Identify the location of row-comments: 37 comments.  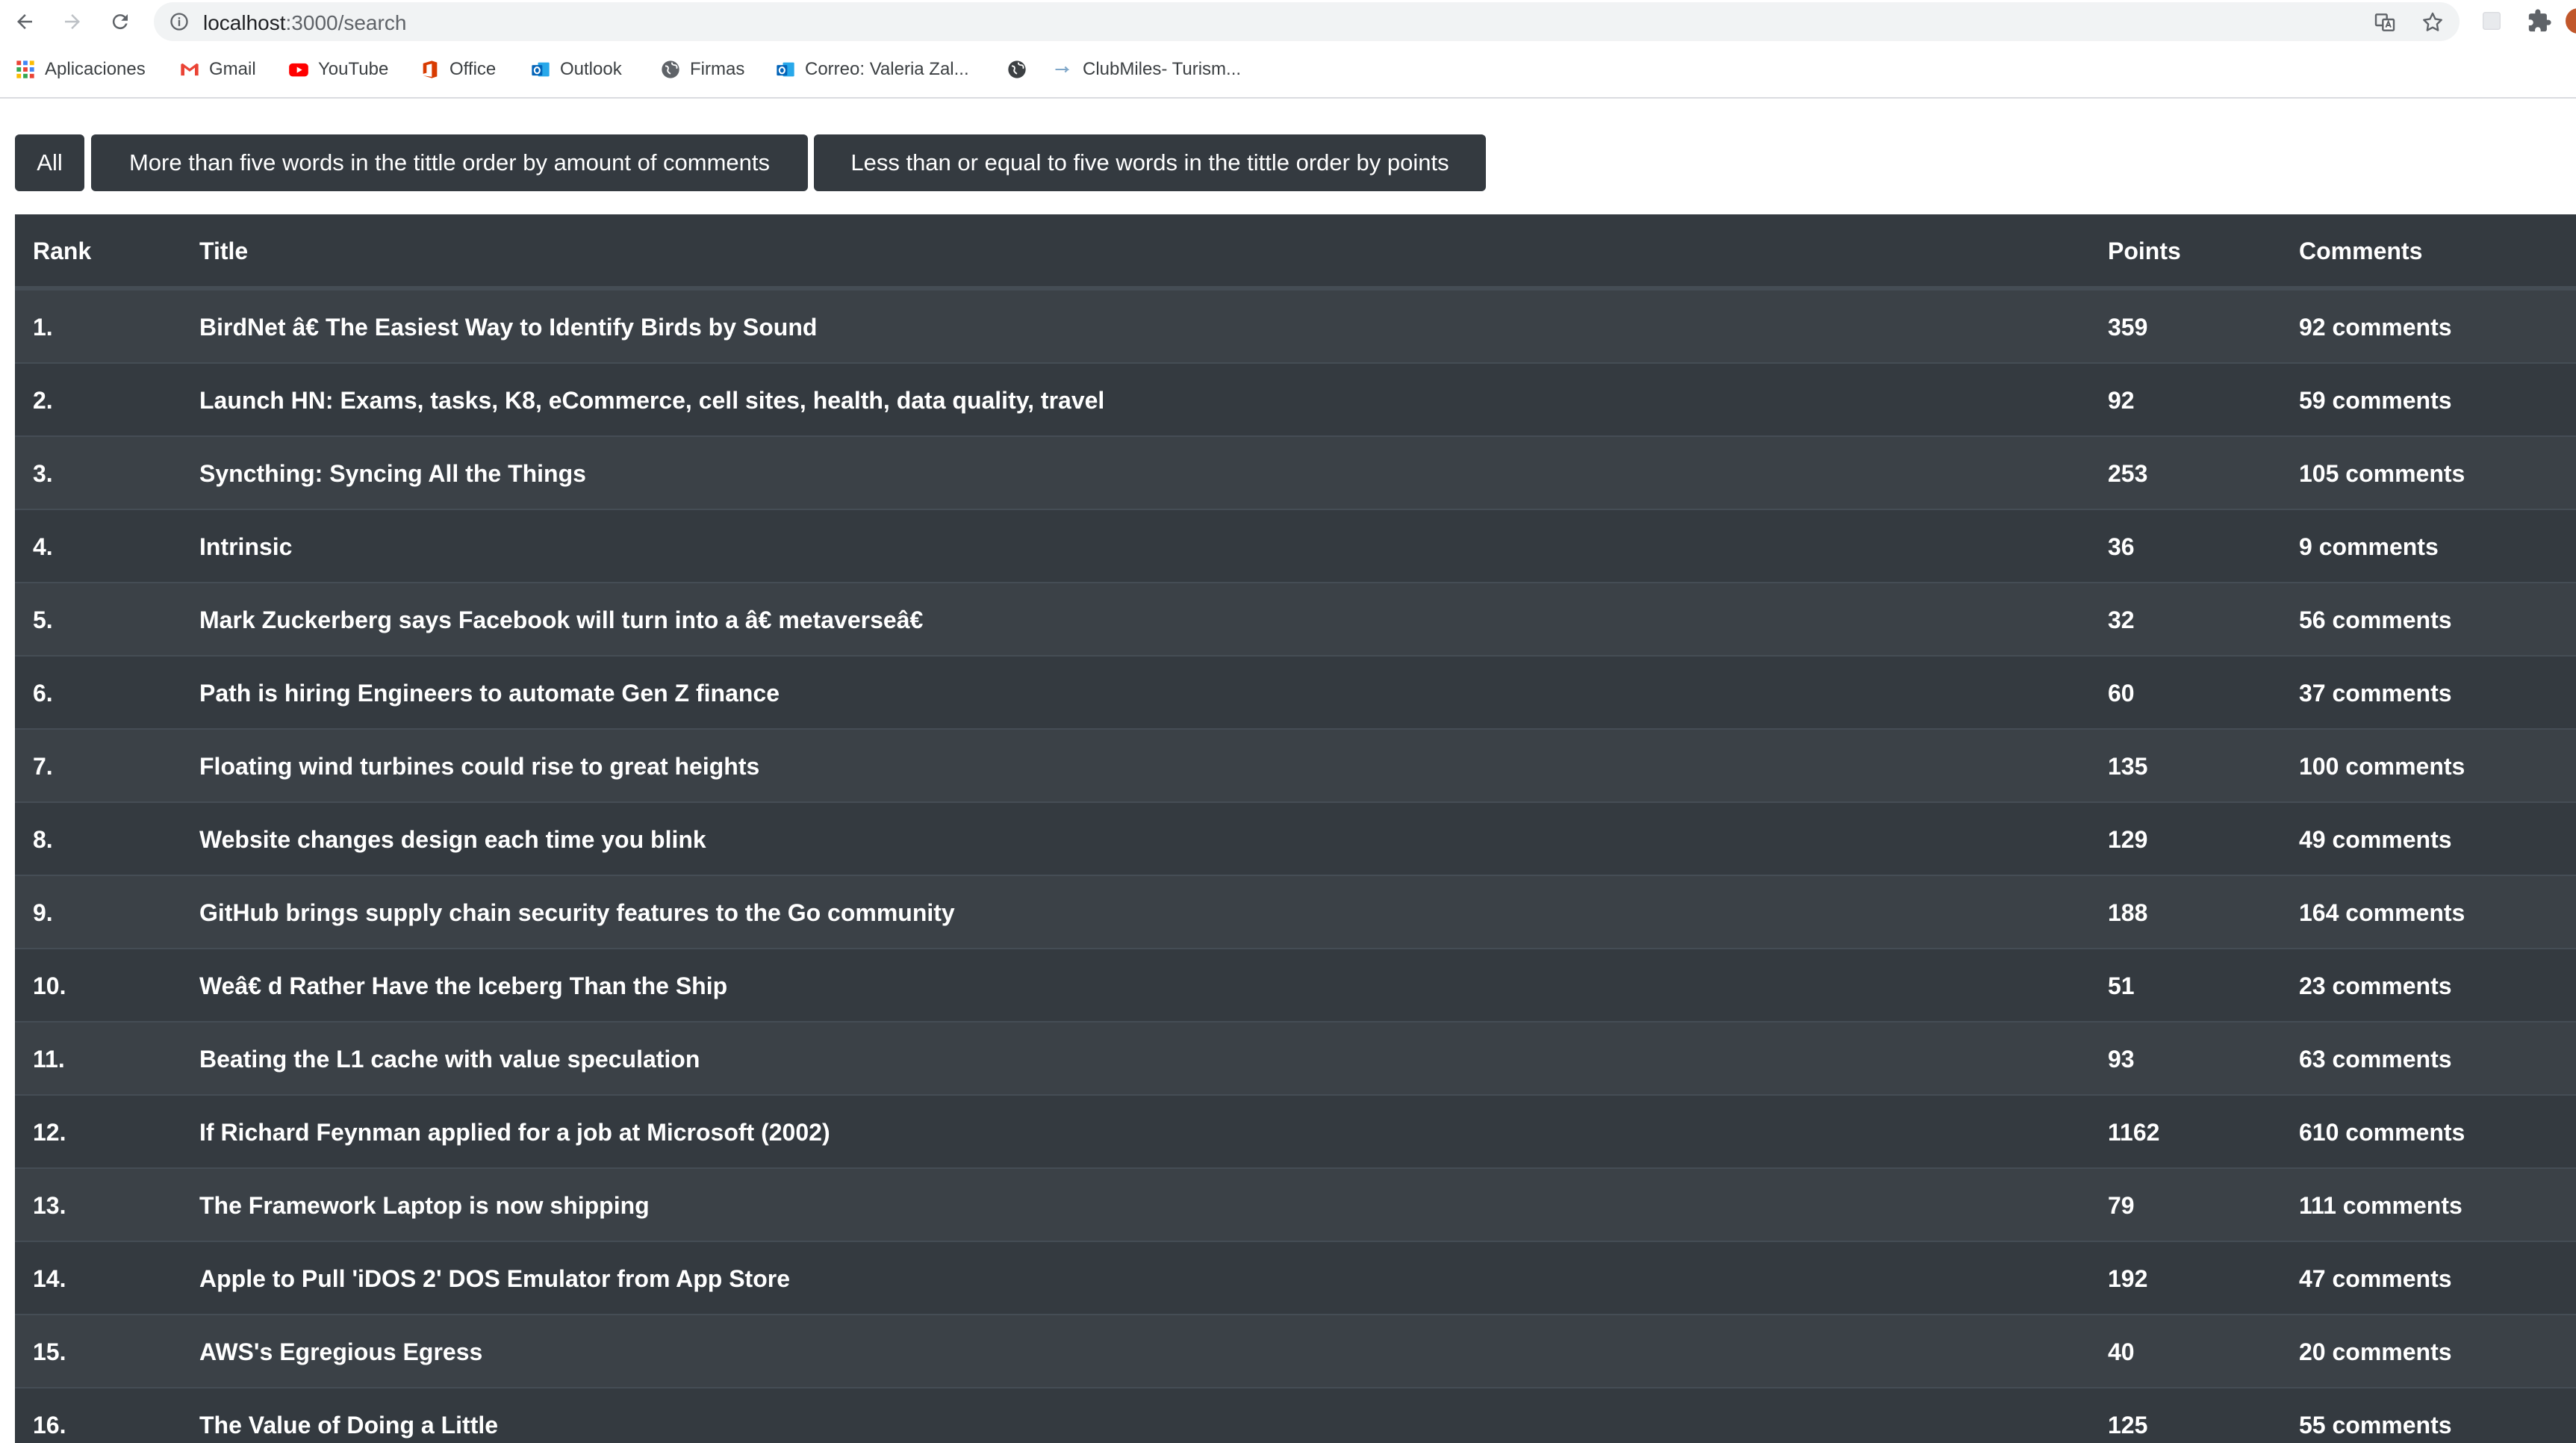
(2375, 694).